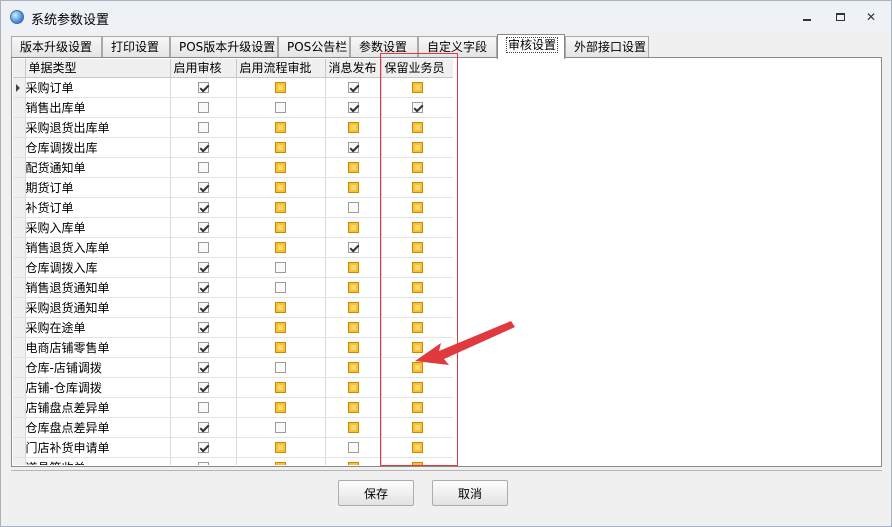  Describe the element at coordinates (531, 46) in the screenshot. I see `tab-audit-settings: 审核设置` at that location.